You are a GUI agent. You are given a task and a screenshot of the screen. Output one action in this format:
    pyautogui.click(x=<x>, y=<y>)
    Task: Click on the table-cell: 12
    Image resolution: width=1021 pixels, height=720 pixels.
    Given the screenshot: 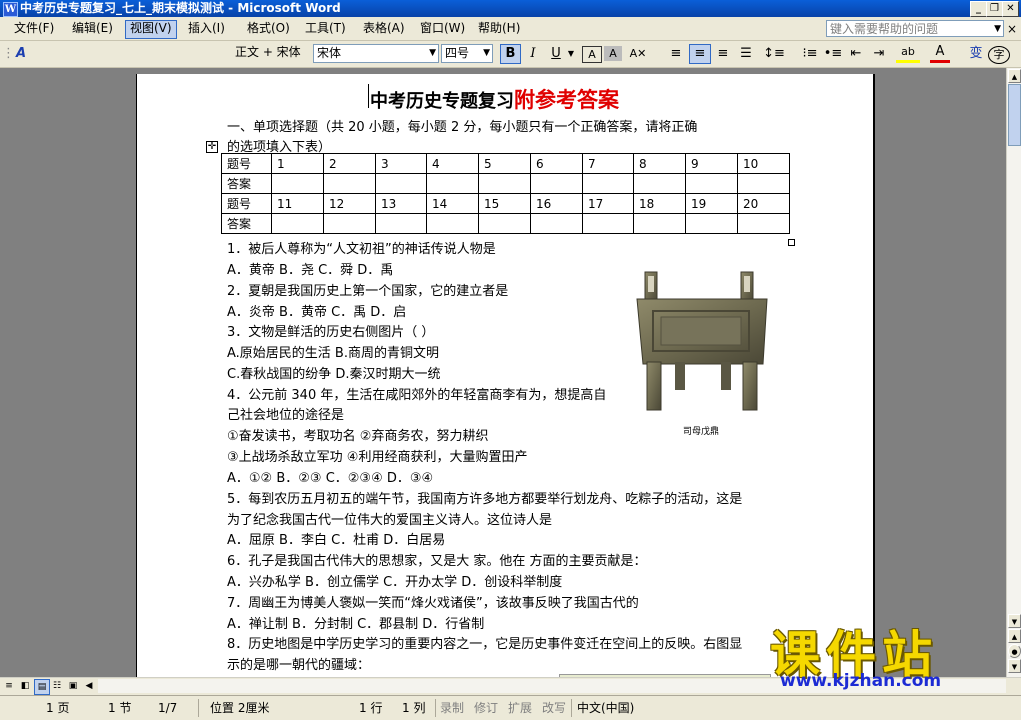 What is the action you would take?
    pyautogui.click(x=349, y=203)
    